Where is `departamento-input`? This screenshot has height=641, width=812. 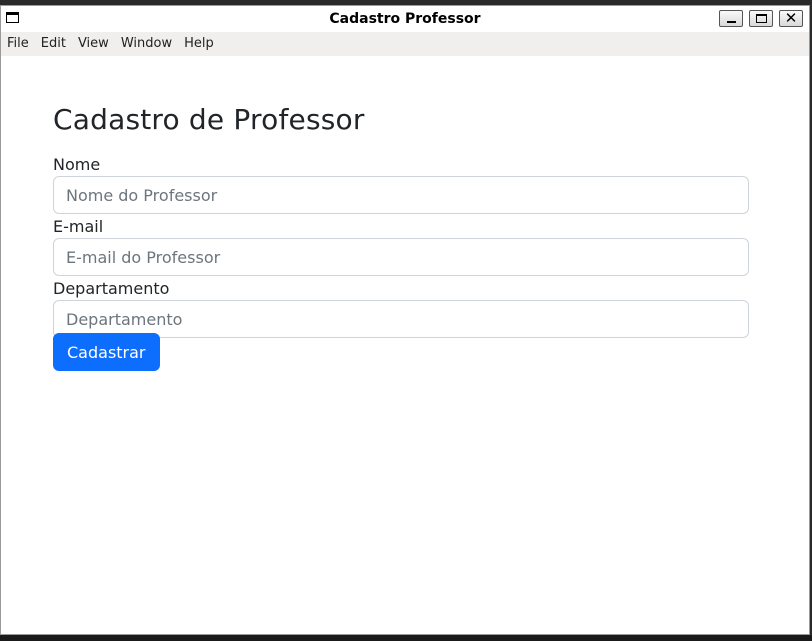
departamento-input is located at coordinates (401, 319).